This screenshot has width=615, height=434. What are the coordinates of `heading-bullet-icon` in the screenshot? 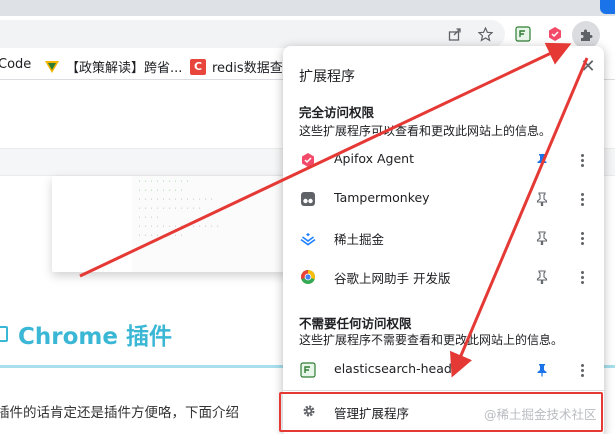 It's located at (4, 334).